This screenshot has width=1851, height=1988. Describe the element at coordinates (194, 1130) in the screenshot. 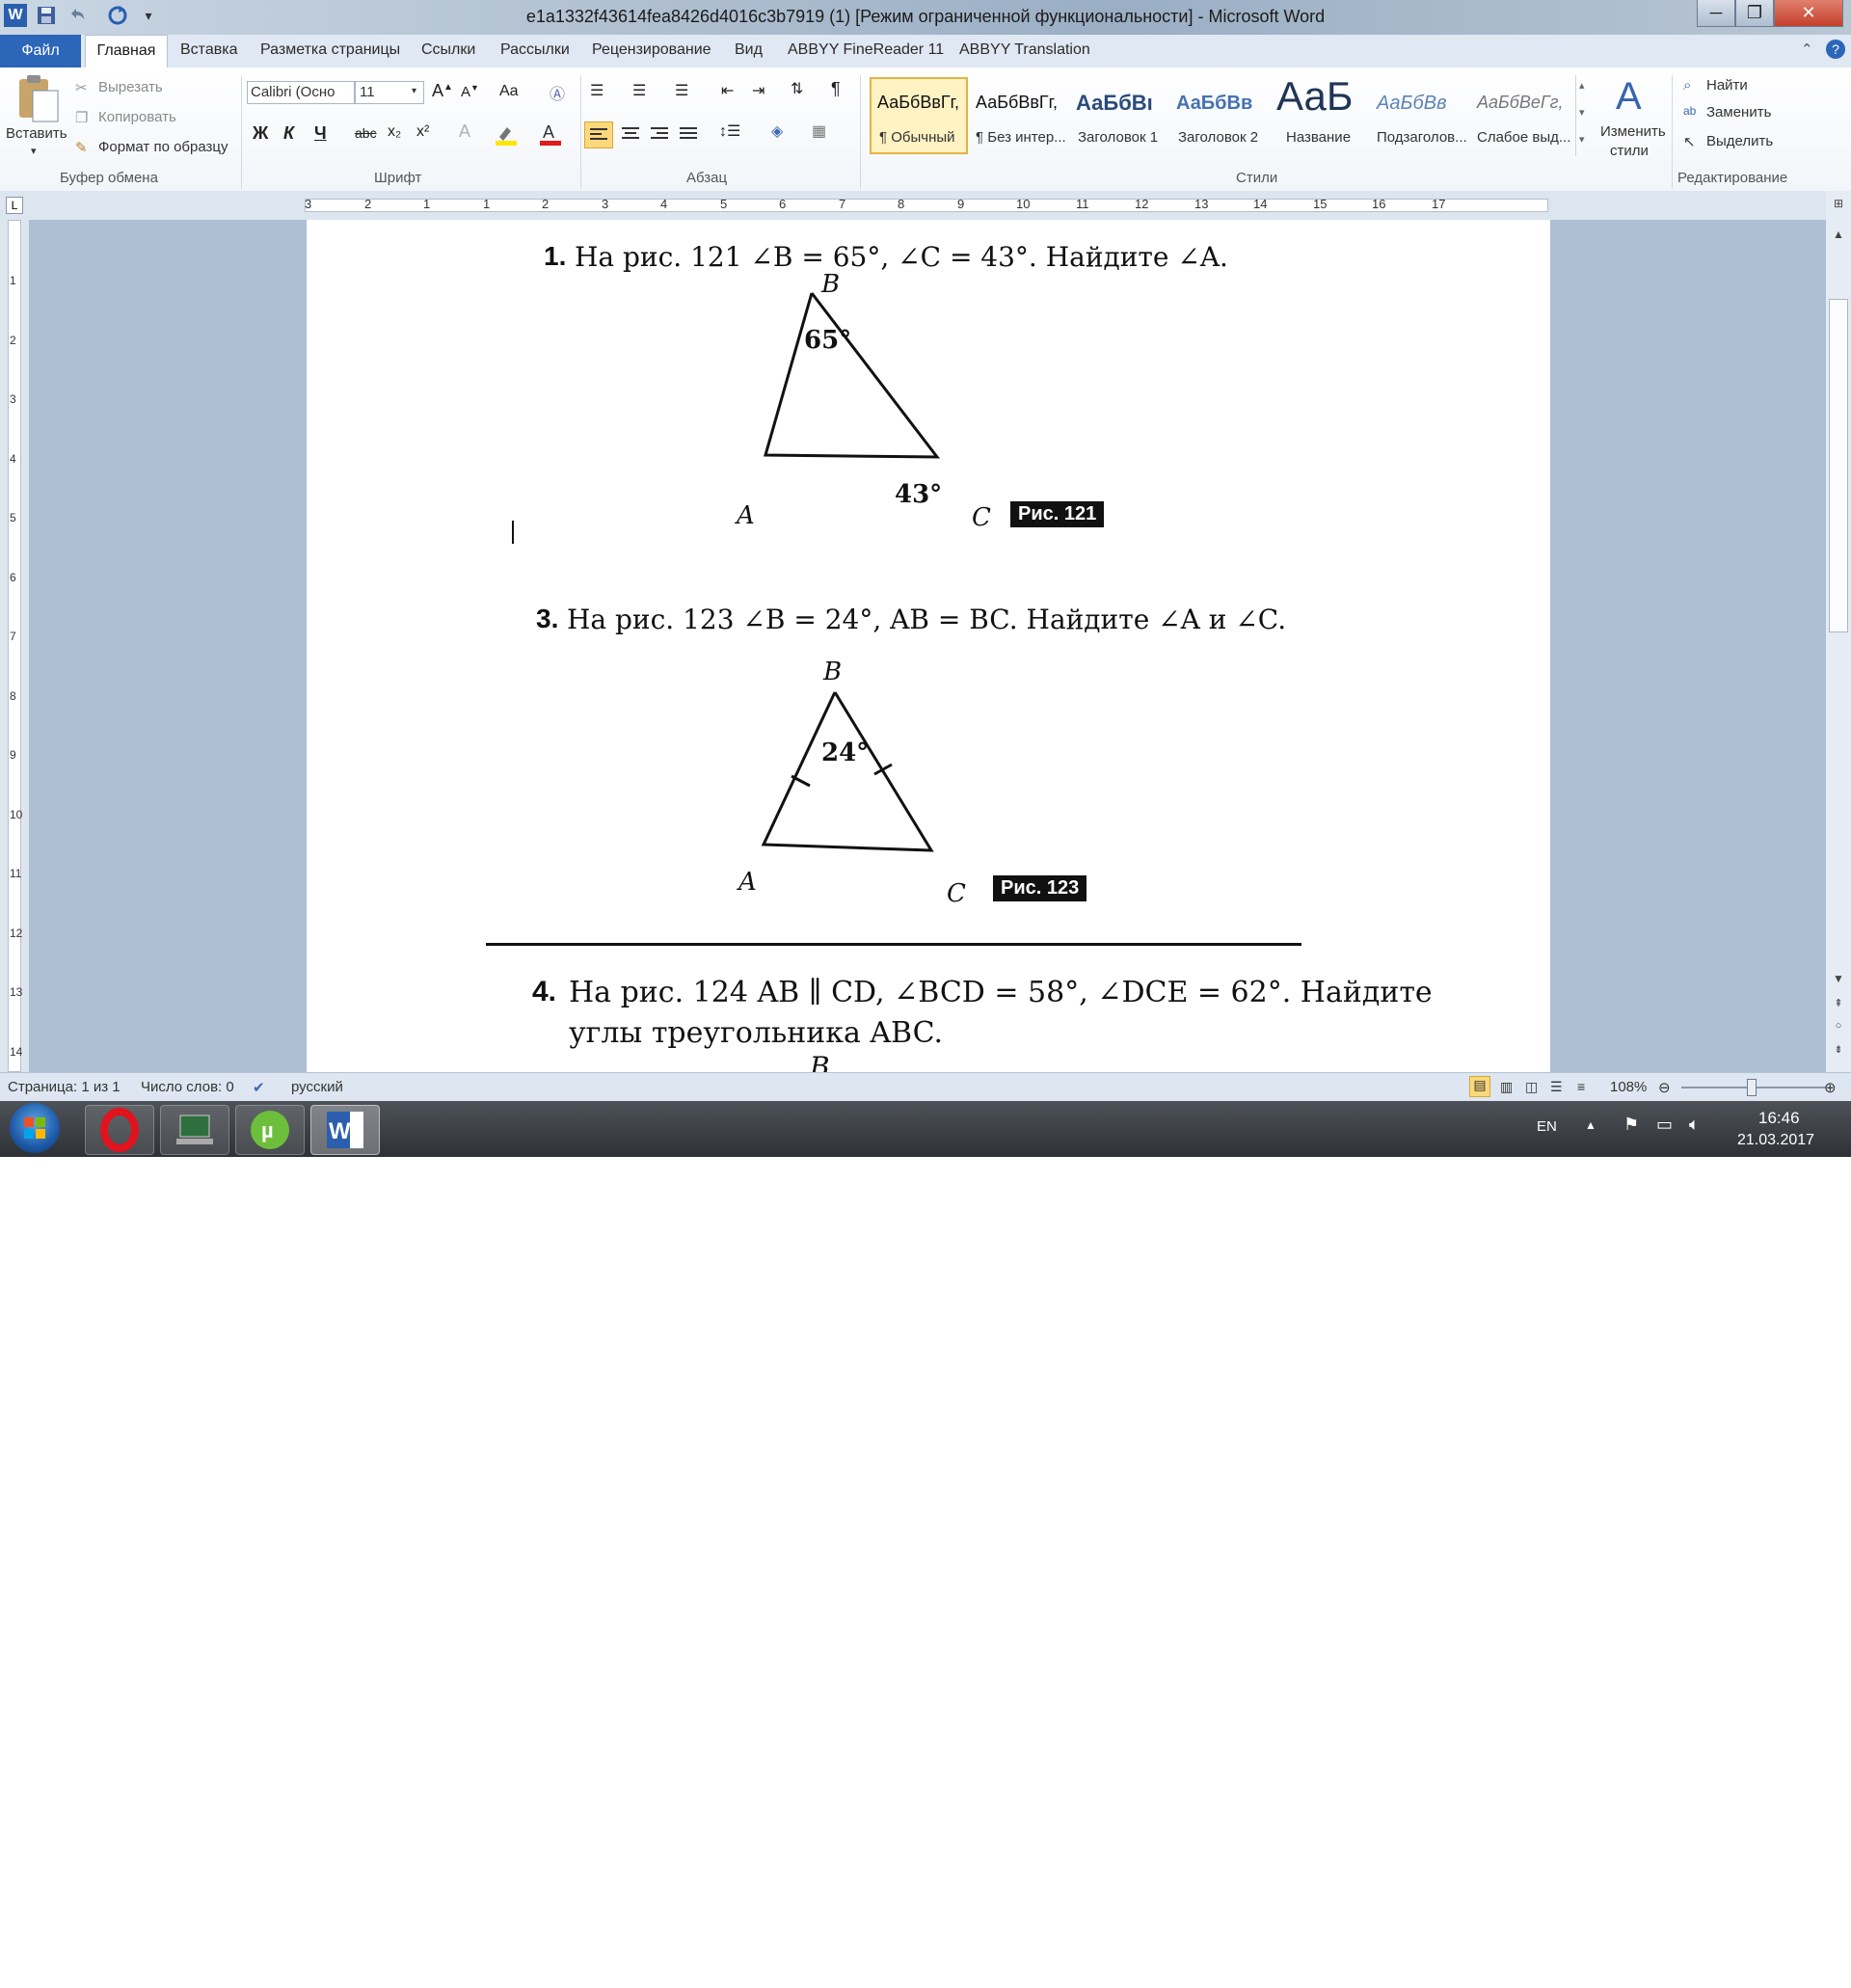

I see `computer-taskbar-item` at that location.